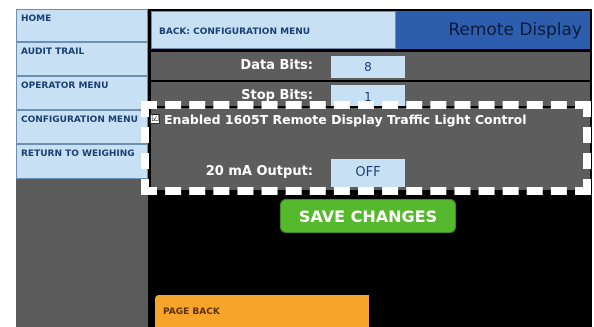 The image size is (594, 327). I want to click on sidebar-item-label: AUDIT TRAIL, so click(53, 52).